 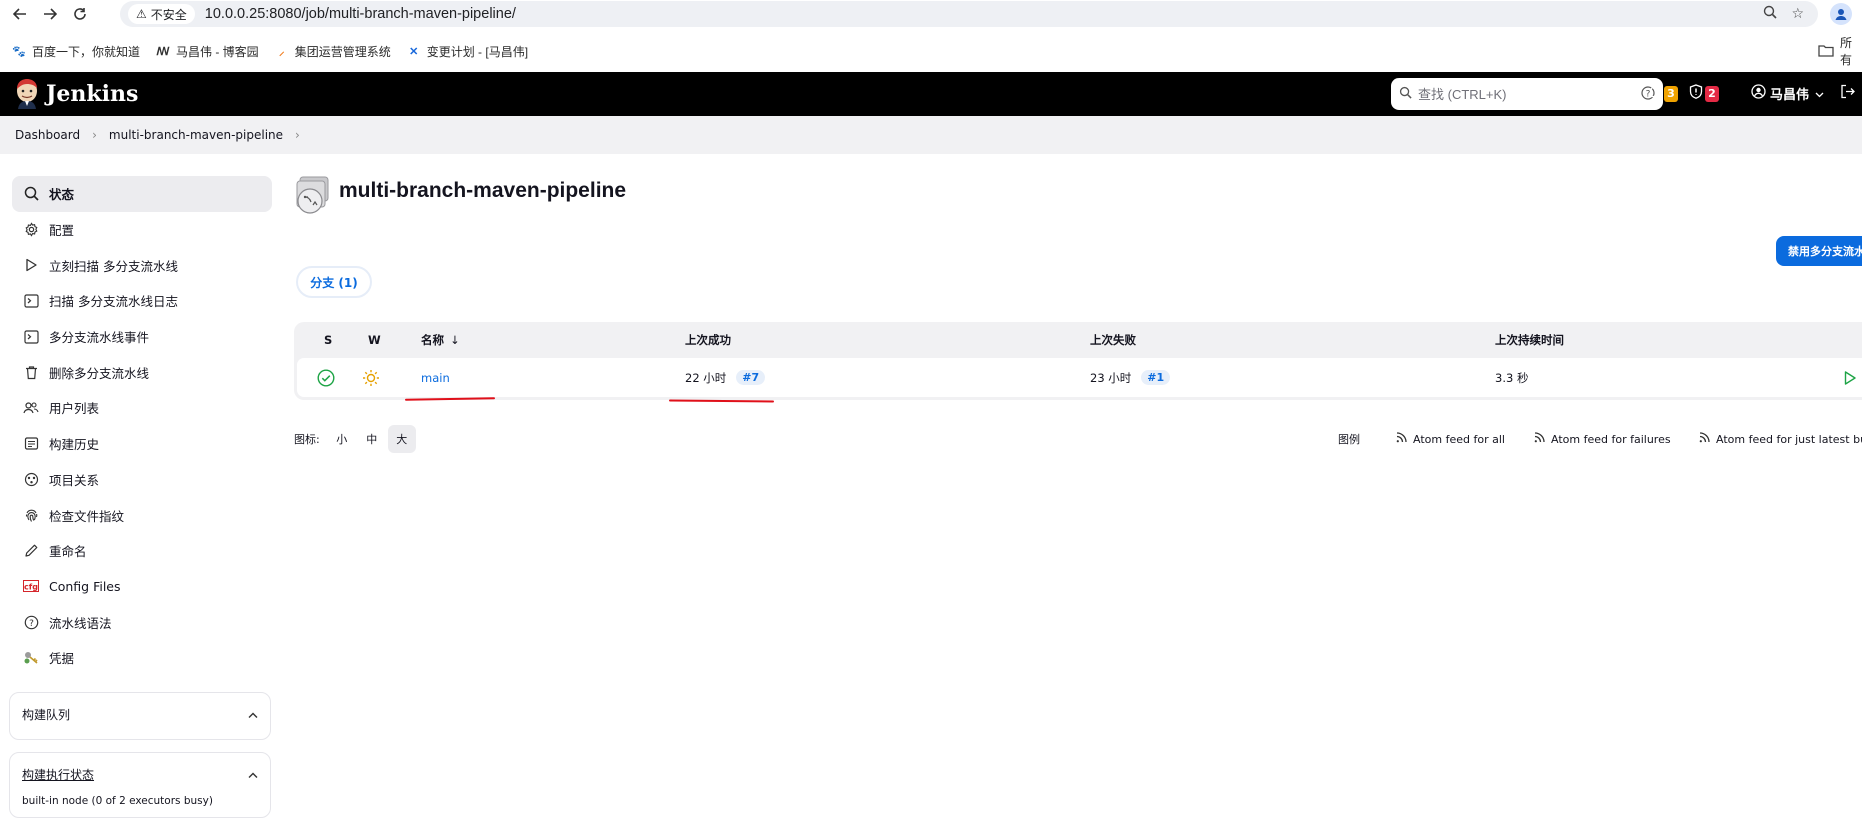 What do you see at coordinates (50, 14) in the screenshot?
I see `forward-arrow-icon` at bounding box center [50, 14].